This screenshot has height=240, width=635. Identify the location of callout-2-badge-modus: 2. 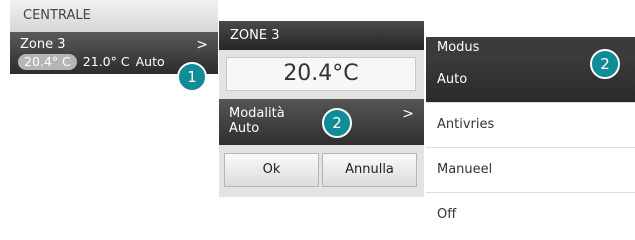
(605, 64).